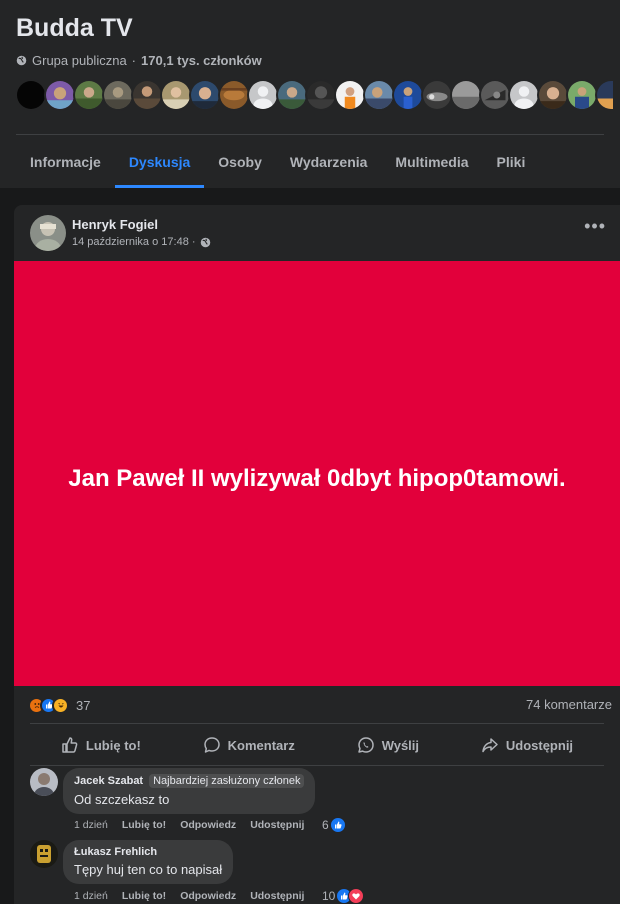 The width and height of the screenshot is (620, 904). What do you see at coordinates (159, 161) in the screenshot?
I see `tab-dyskusja: Dyskusja` at bounding box center [159, 161].